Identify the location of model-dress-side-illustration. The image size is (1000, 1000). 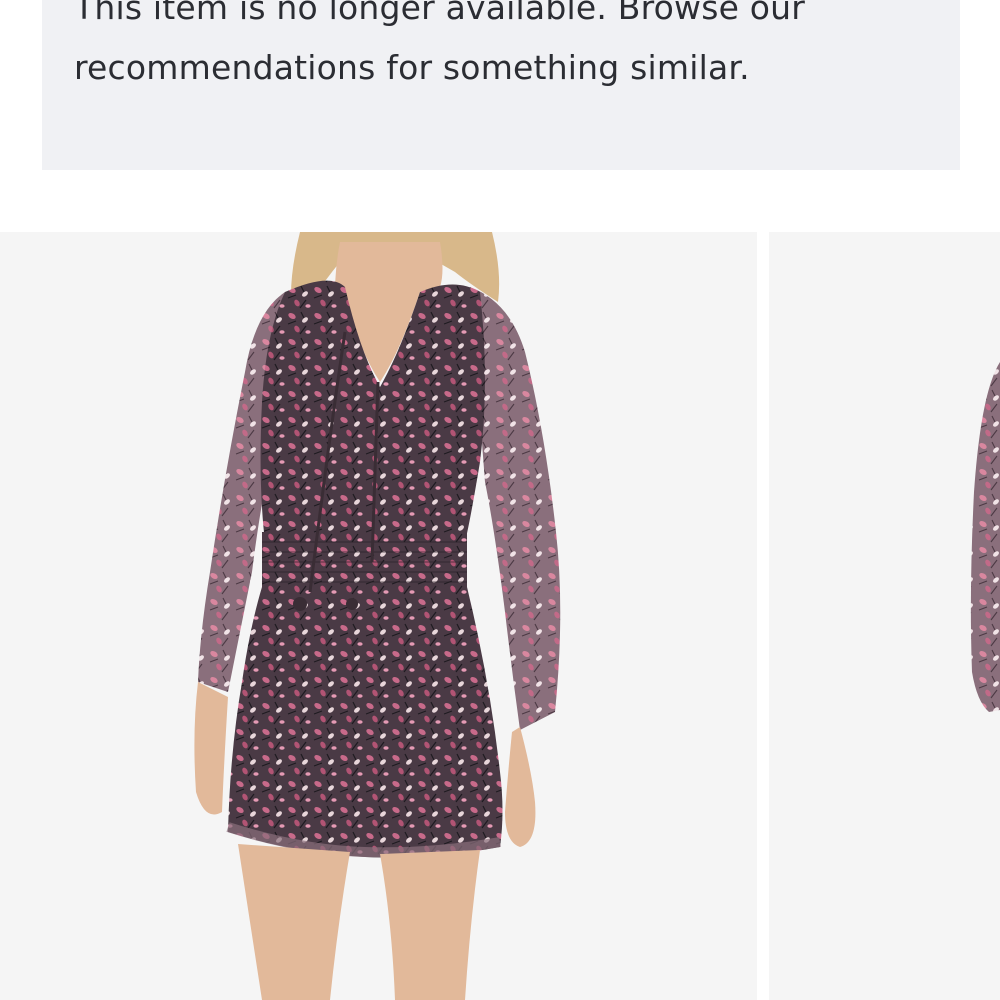
(985, 537).